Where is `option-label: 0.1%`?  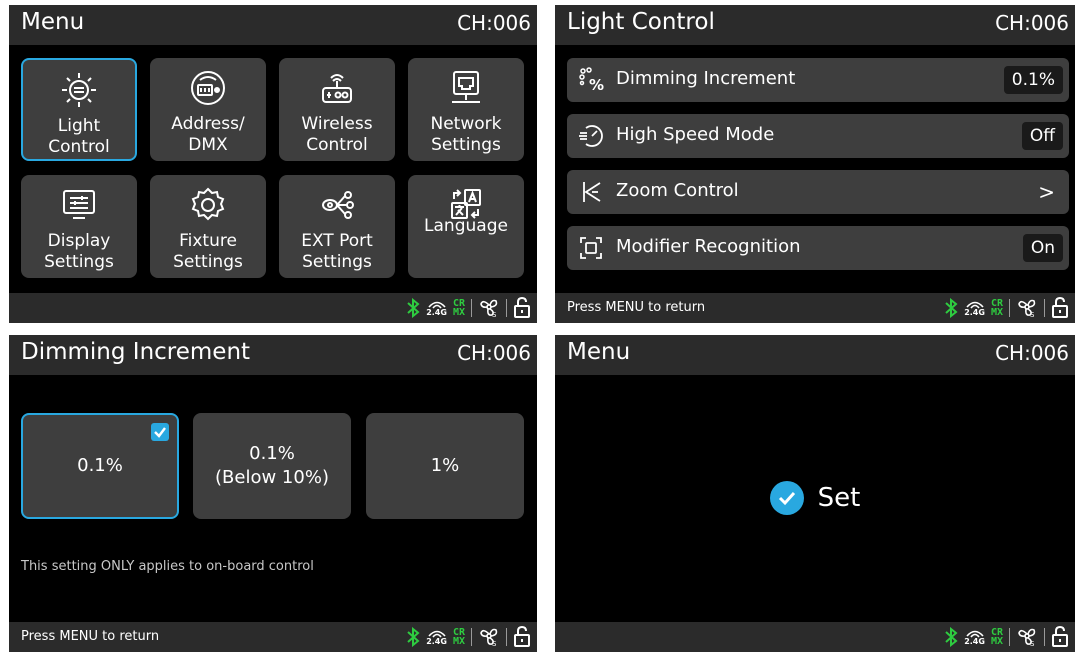 option-label: 0.1% is located at coordinates (100, 465).